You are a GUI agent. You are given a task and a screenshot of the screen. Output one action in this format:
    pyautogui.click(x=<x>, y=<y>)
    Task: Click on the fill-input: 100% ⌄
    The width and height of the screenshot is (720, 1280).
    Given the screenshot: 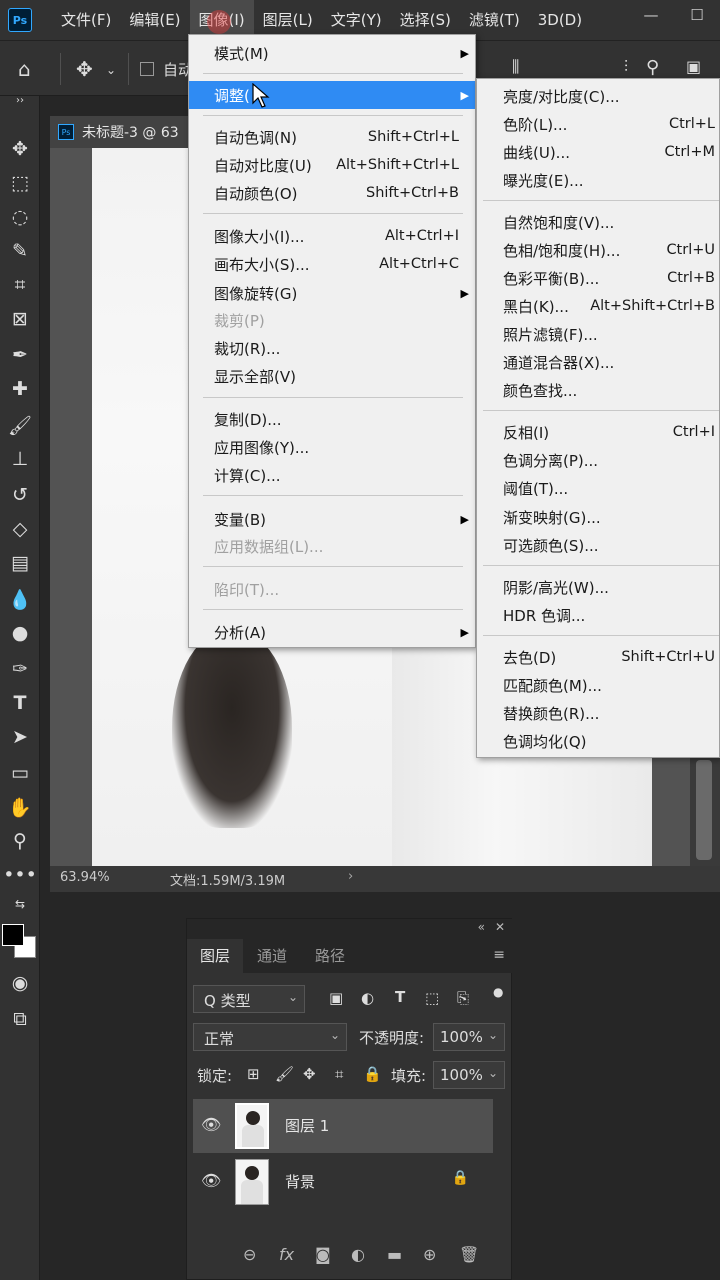 What is the action you would take?
    pyautogui.click(x=469, y=1075)
    